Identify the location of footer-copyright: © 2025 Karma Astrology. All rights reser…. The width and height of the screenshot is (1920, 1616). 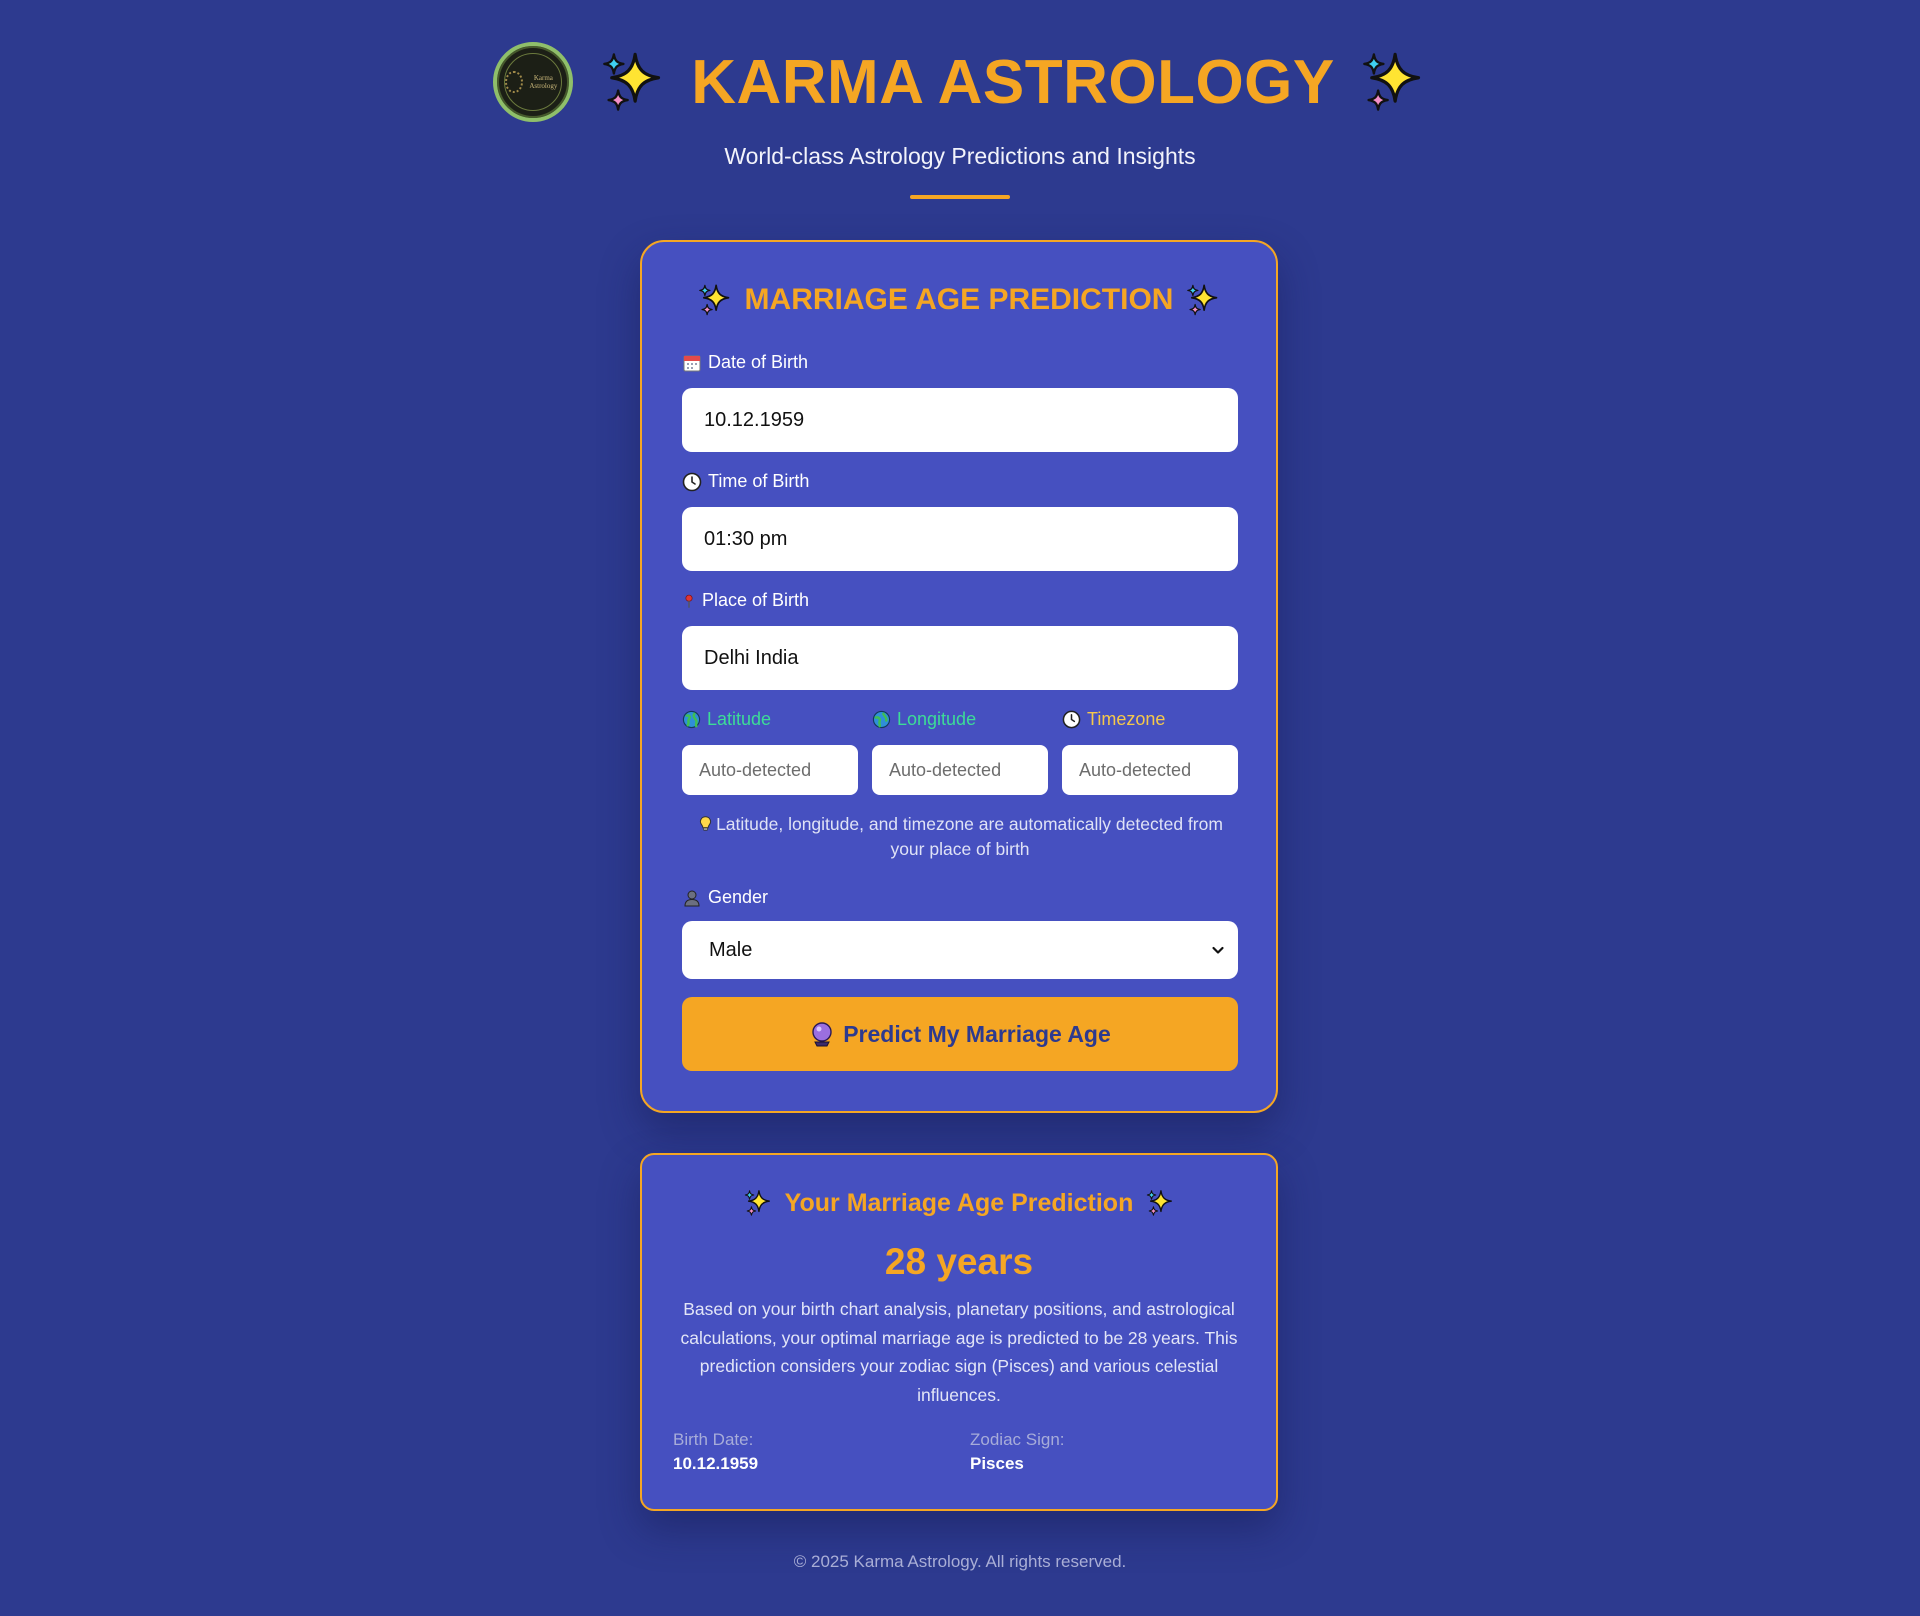
(960, 1561).